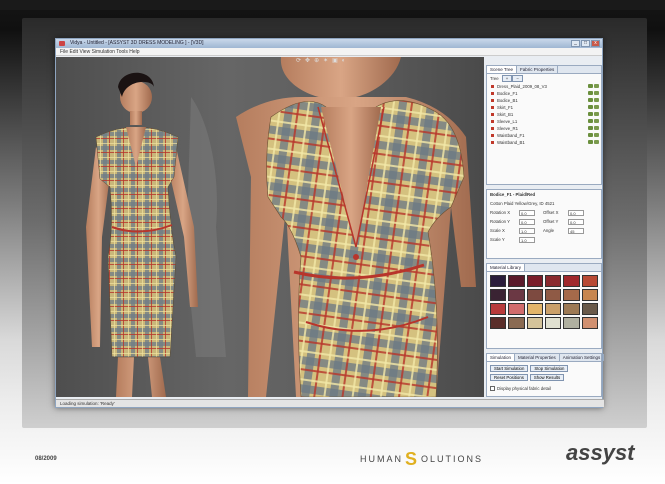  Describe the element at coordinates (582, 357) in the screenshot. I see `tab-animation-settings: Animation Settings` at that location.